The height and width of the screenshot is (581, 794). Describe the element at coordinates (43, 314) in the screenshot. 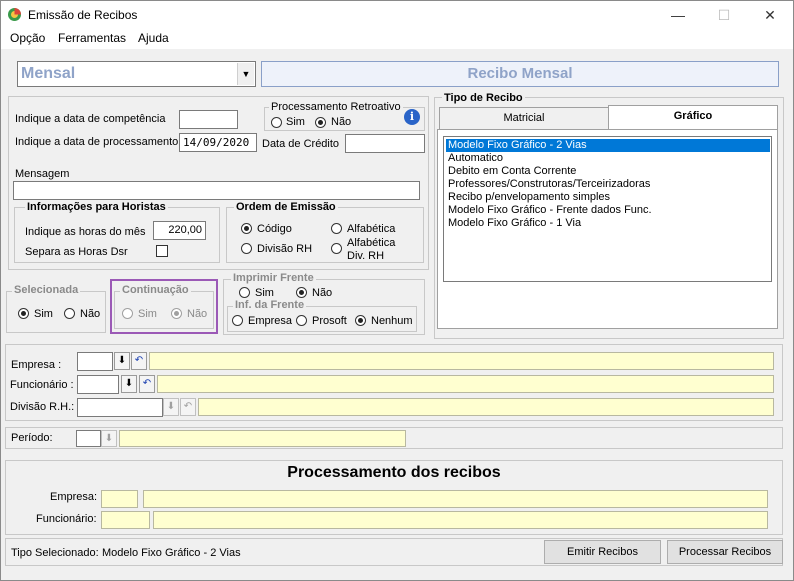

I see `selecionada-sim-label: Sim` at that location.